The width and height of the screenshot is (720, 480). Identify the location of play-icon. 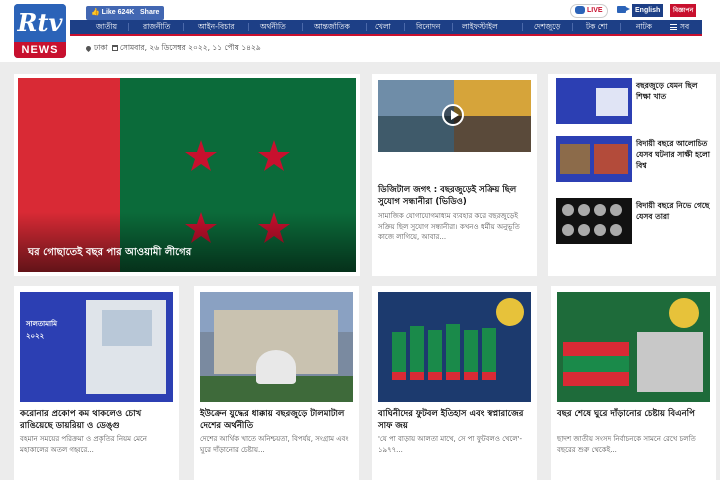
(453, 115).